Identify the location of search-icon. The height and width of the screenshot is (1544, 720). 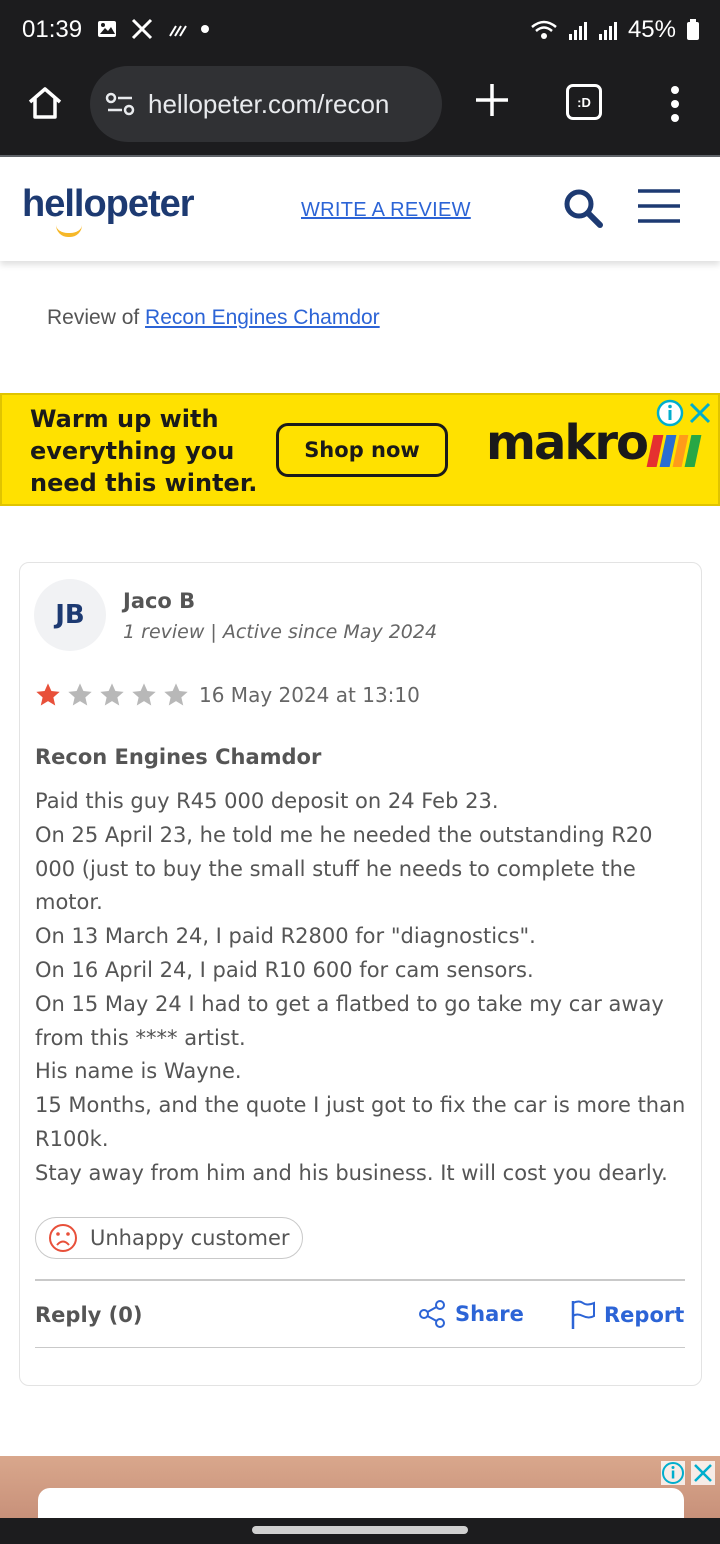
(583, 208).